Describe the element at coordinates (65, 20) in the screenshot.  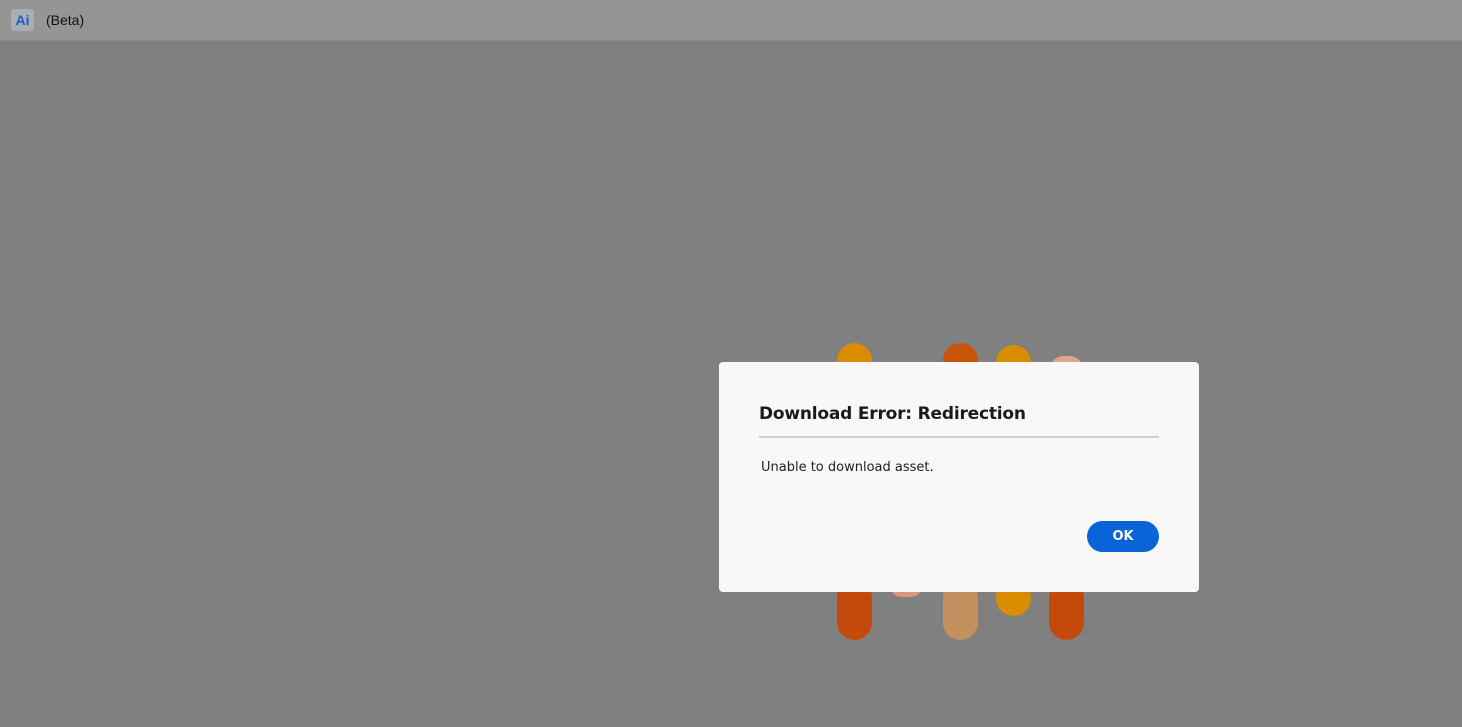
I see `app-beta-label: (Beta)` at that location.